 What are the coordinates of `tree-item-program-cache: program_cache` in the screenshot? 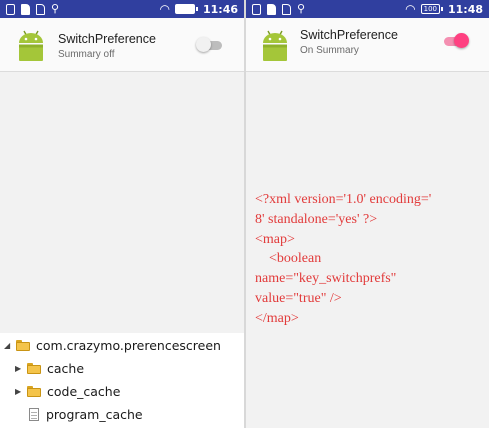 It's located at (85, 414).